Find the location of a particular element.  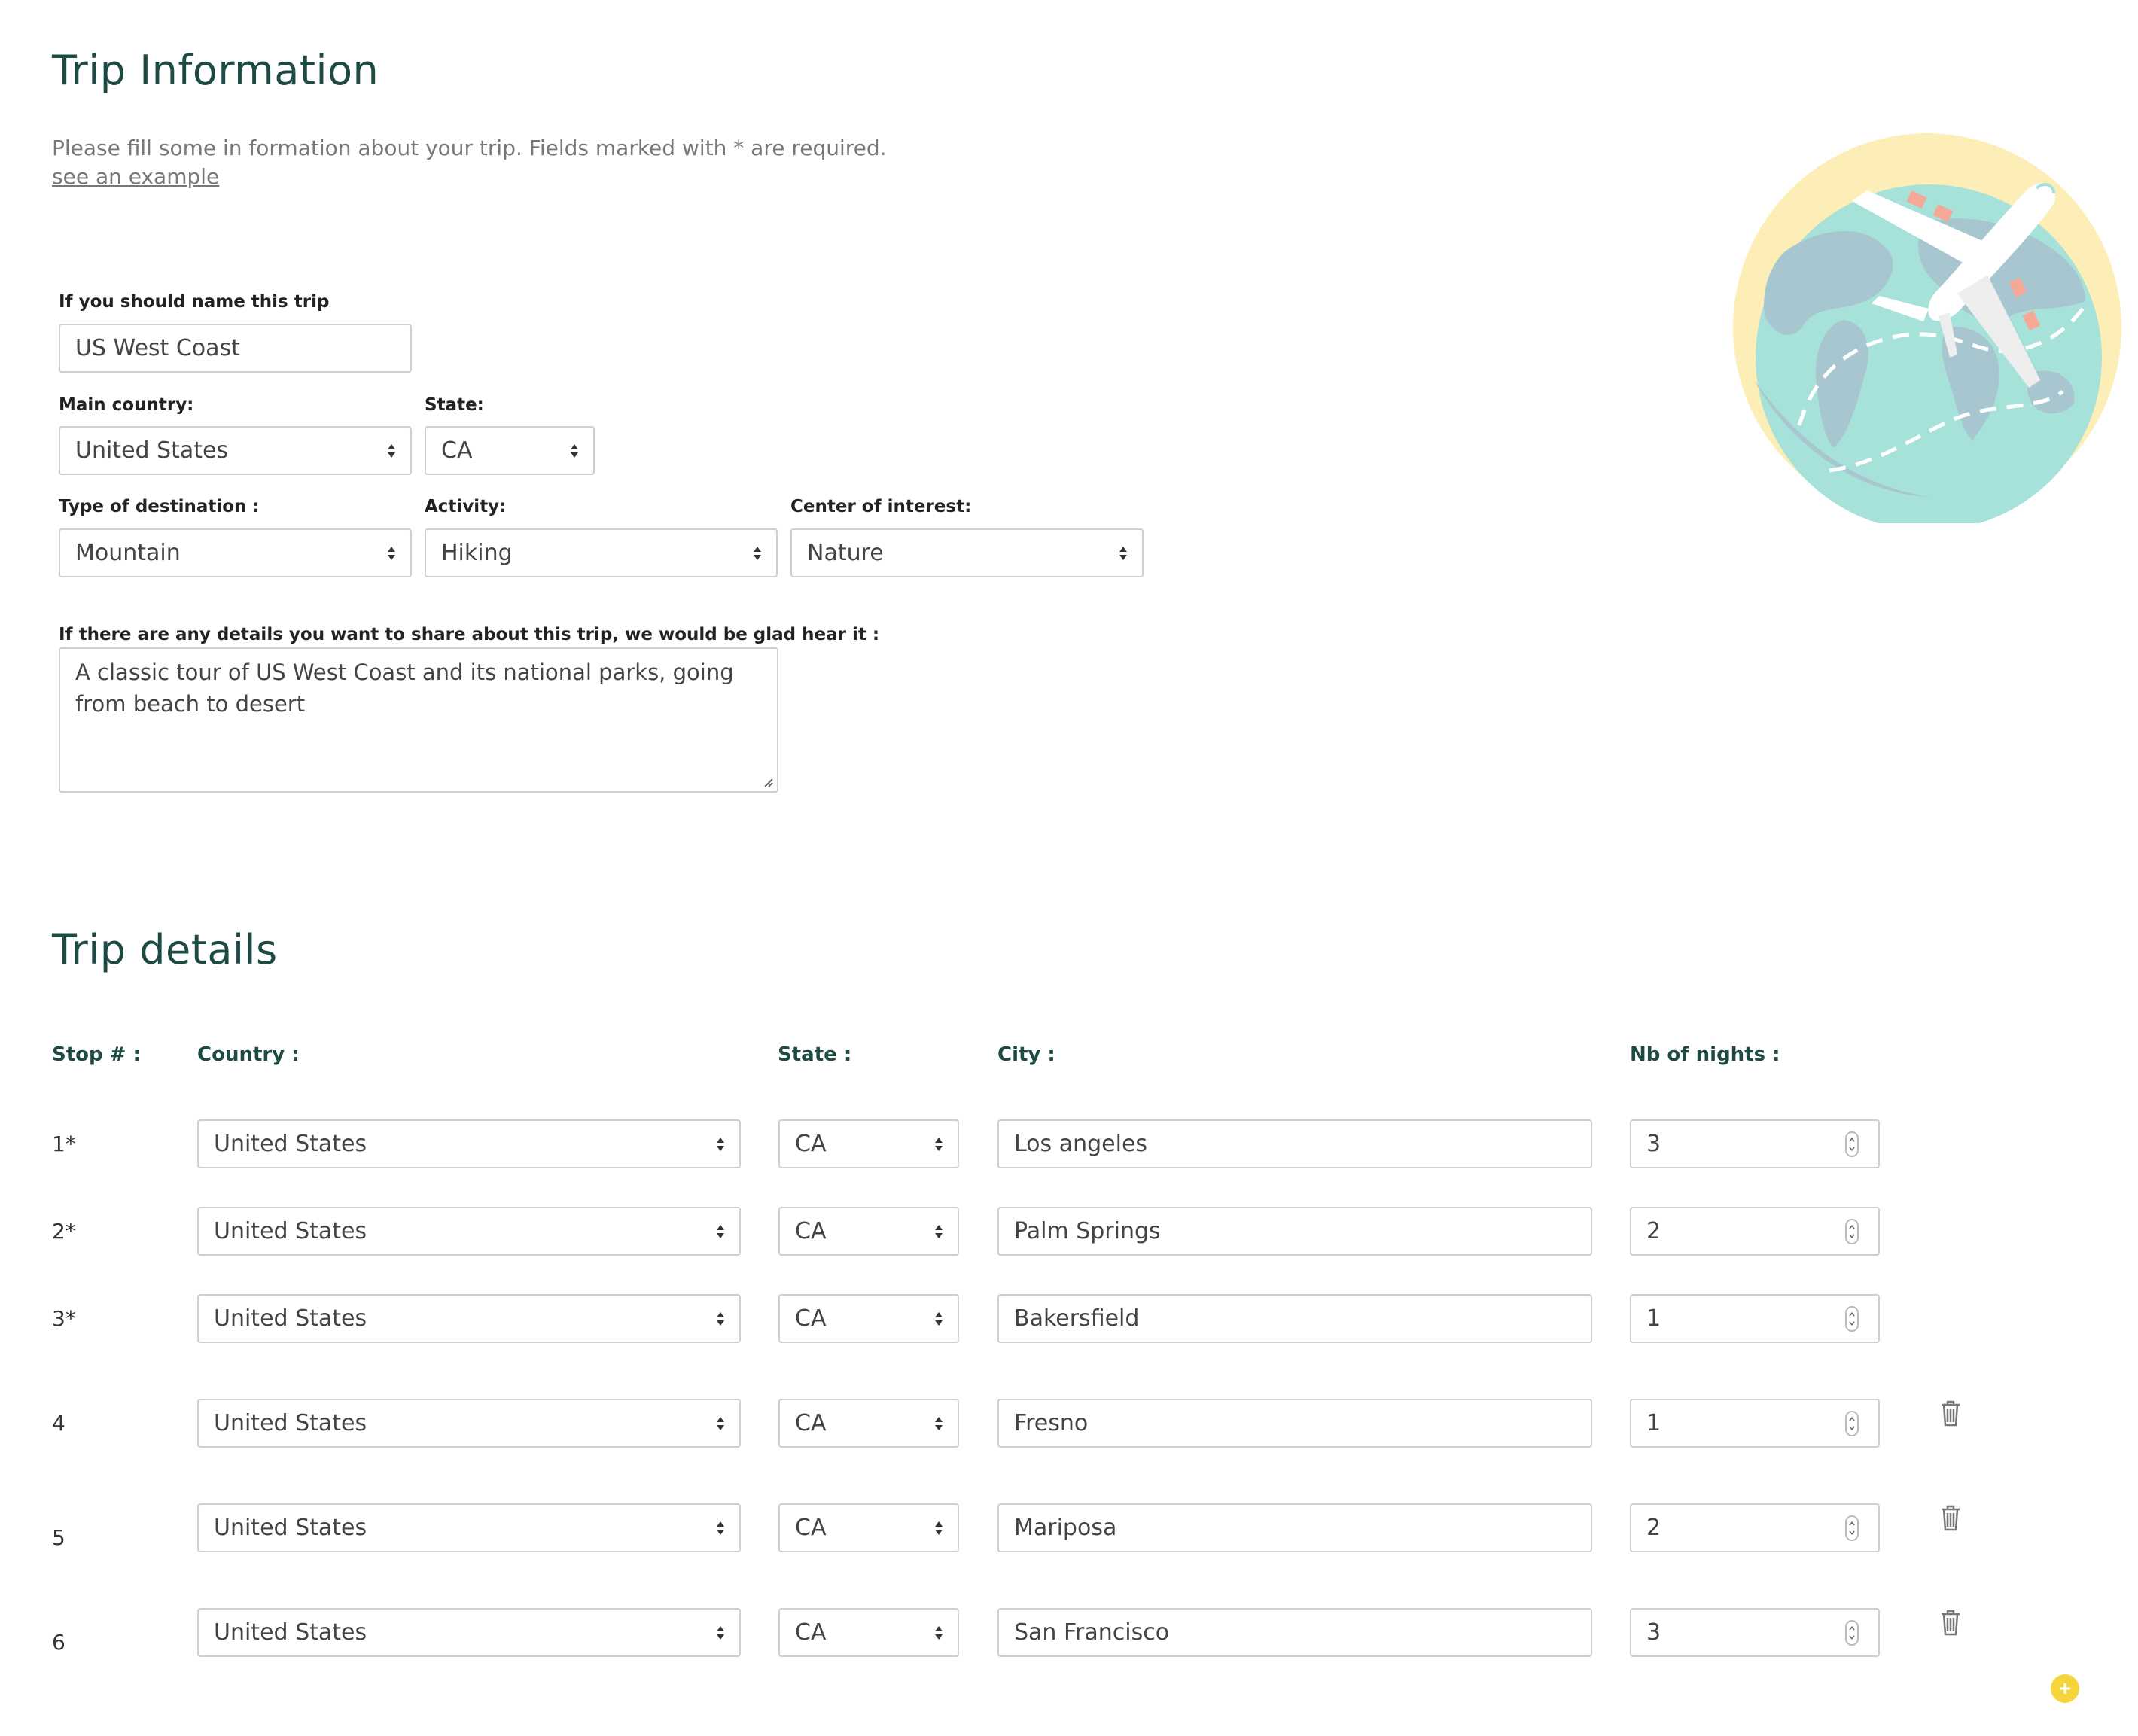

resize-handle-icon is located at coordinates (768, 782).